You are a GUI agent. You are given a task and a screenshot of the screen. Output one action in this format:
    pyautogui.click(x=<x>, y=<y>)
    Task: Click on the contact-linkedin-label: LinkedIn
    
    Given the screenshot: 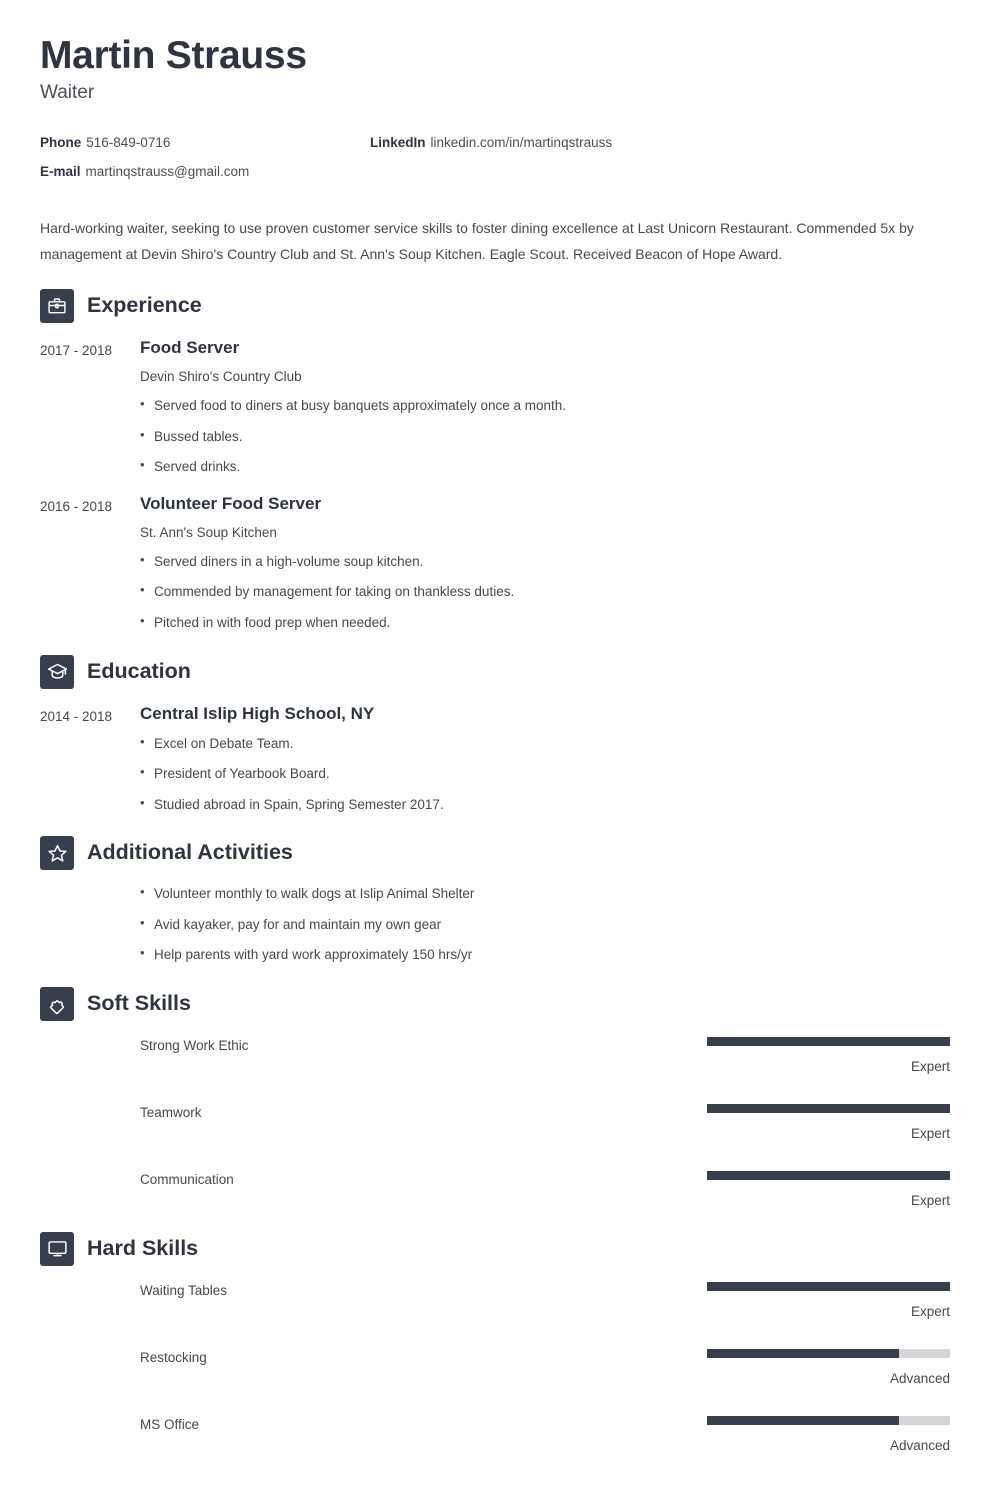 What is the action you would take?
    pyautogui.click(x=398, y=143)
    